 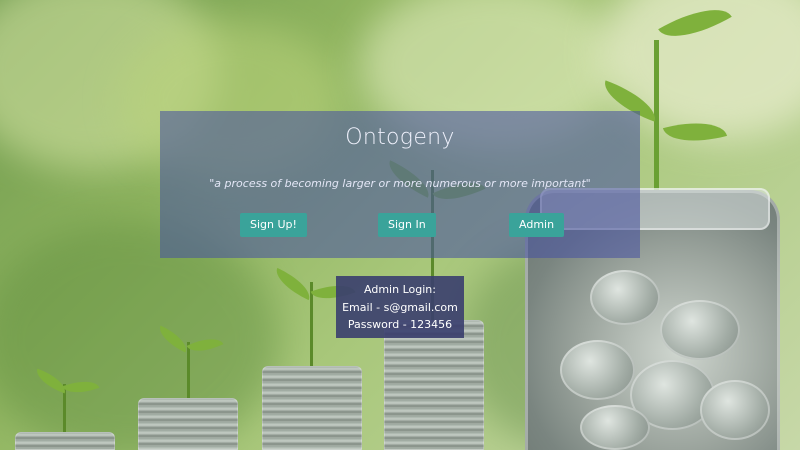 What do you see at coordinates (273, 225) in the screenshot?
I see `signup-button: Sign Up!` at bounding box center [273, 225].